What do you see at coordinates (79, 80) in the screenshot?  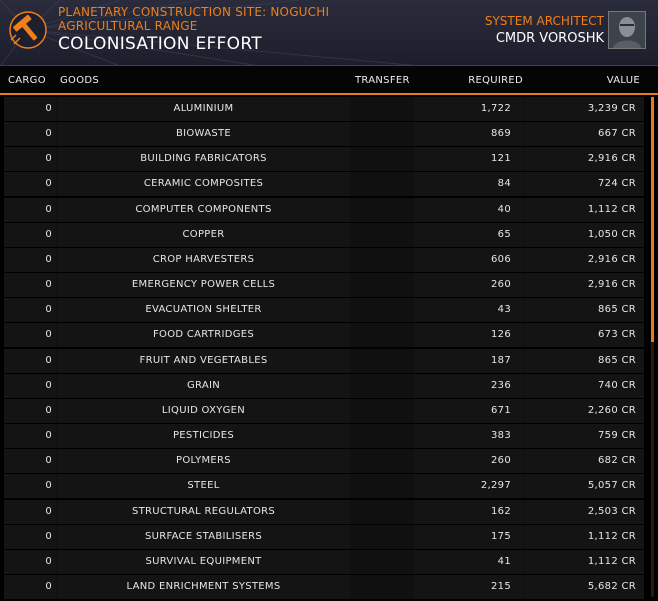 I see `column-header-goods: GOODS` at bounding box center [79, 80].